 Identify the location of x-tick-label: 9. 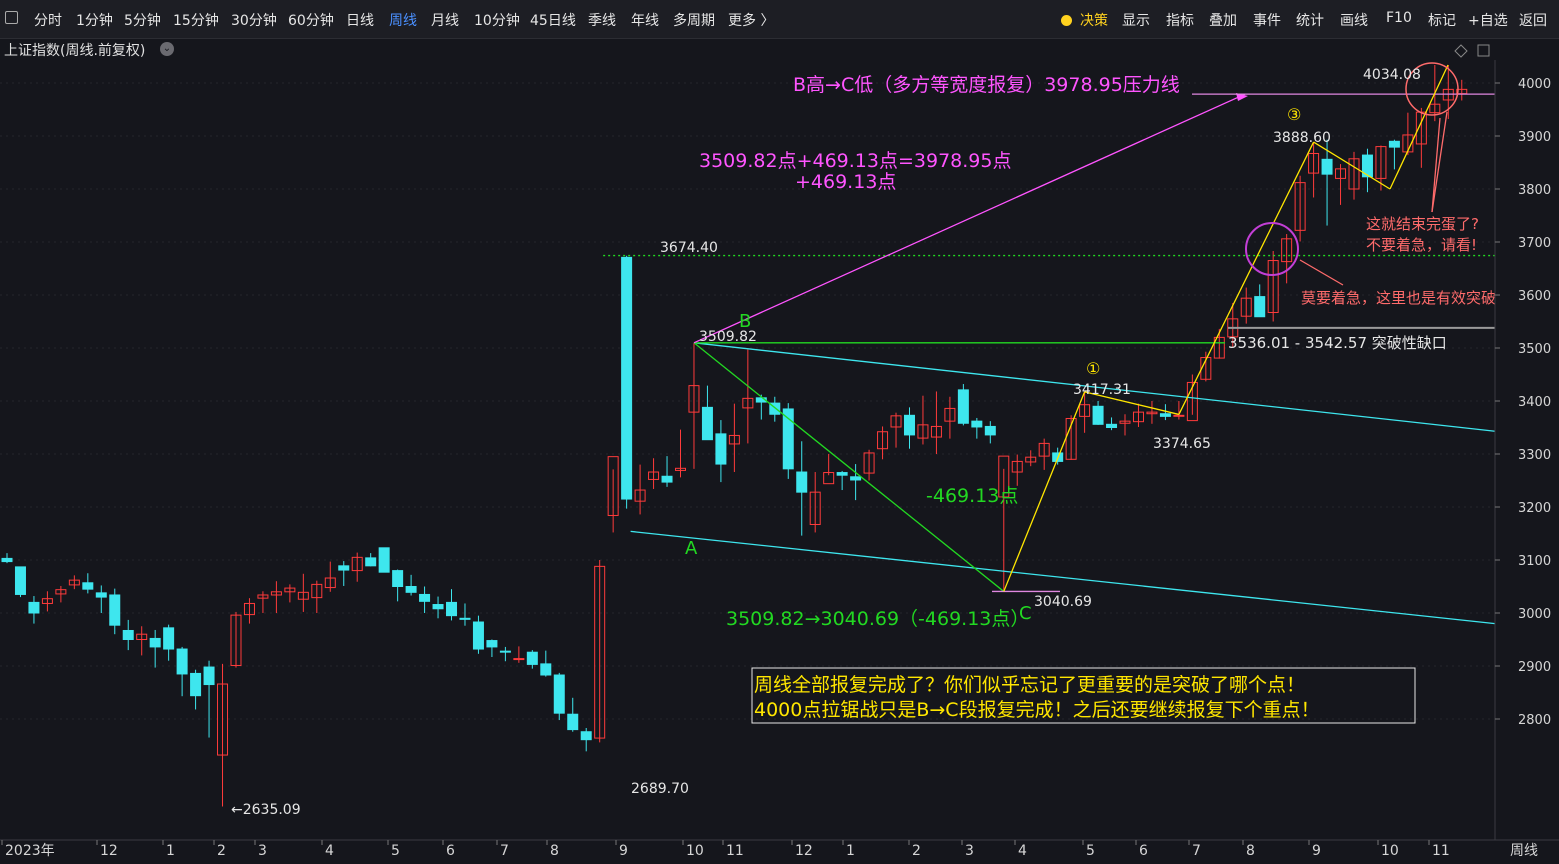
(1316, 851).